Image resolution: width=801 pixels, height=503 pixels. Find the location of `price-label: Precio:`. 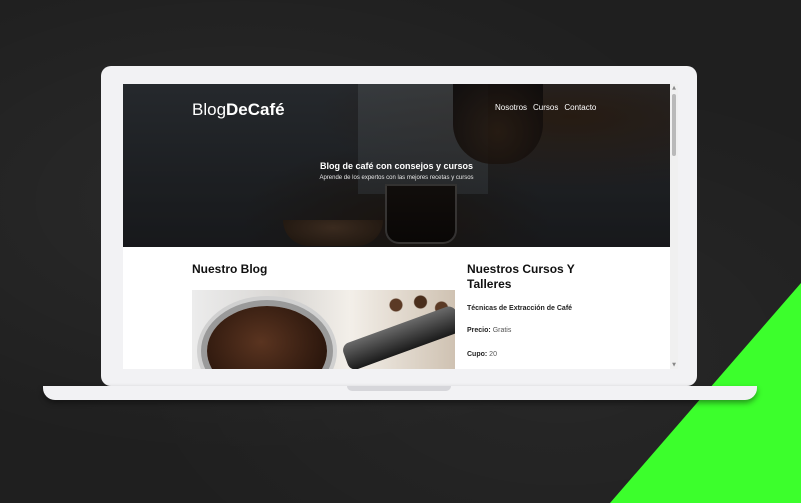

price-label: Precio: is located at coordinates (479, 330).